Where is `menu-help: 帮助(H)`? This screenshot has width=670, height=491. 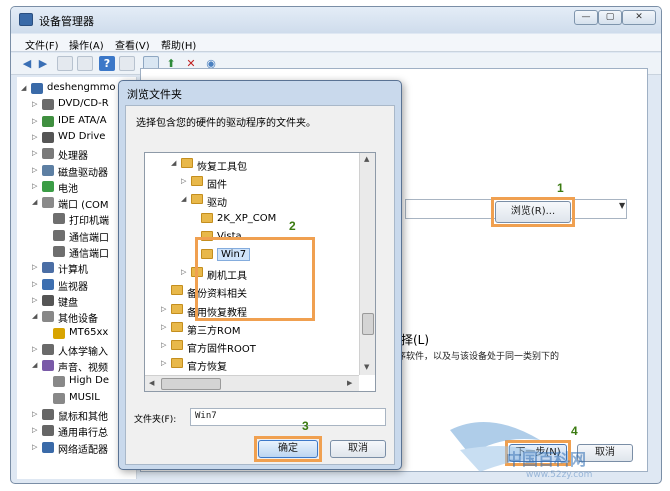 menu-help: 帮助(H) is located at coordinates (178, 44).